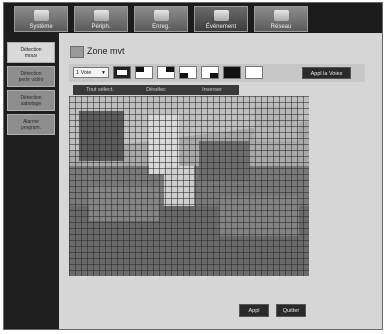 Image resolution: width=387 pixels, height=334 pixels. What do you see at coordinates (193, 18) in the screenshot?
I see `top-menu-bar: Système Périph. Enreg. Événement Réseau` at bounding box center [193, 18].